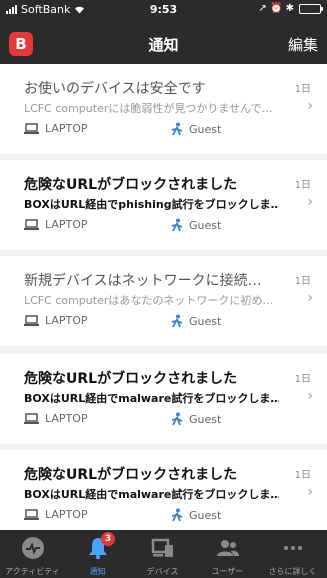 This screenshot has height=578, width=327. I want to click on nav-bar: B 通知 編集, so click(163, 44).